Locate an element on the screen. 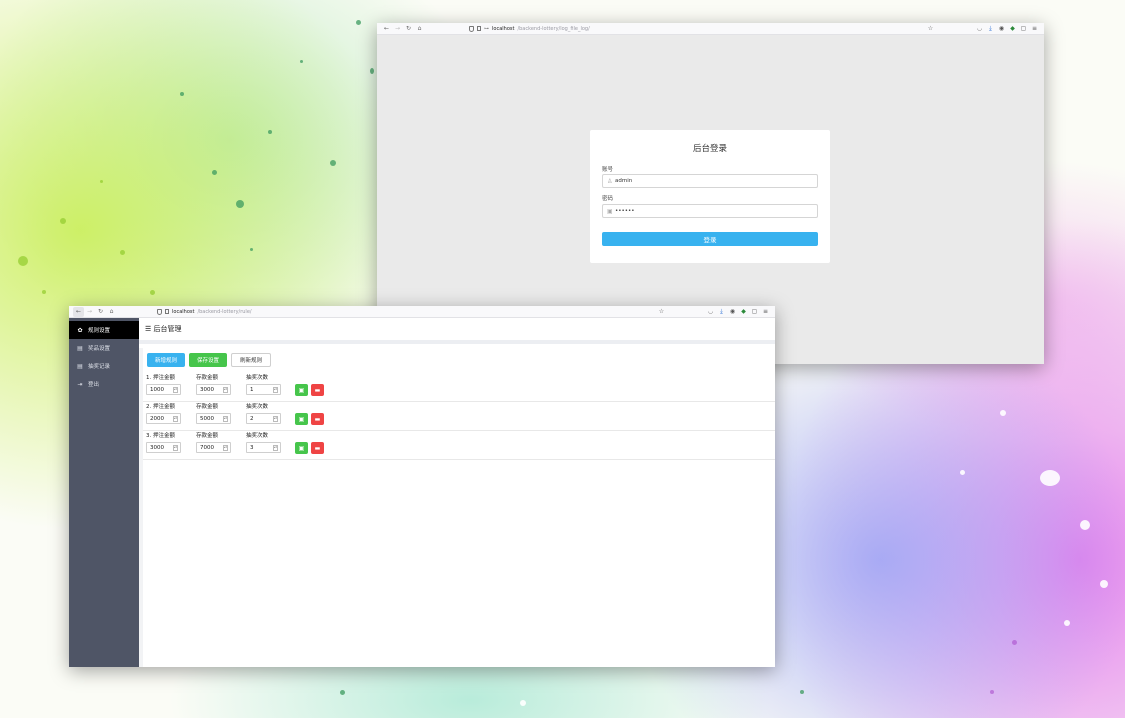  bet-amount-input: 1000 ▴▾ is located at coordinates (163, 389).